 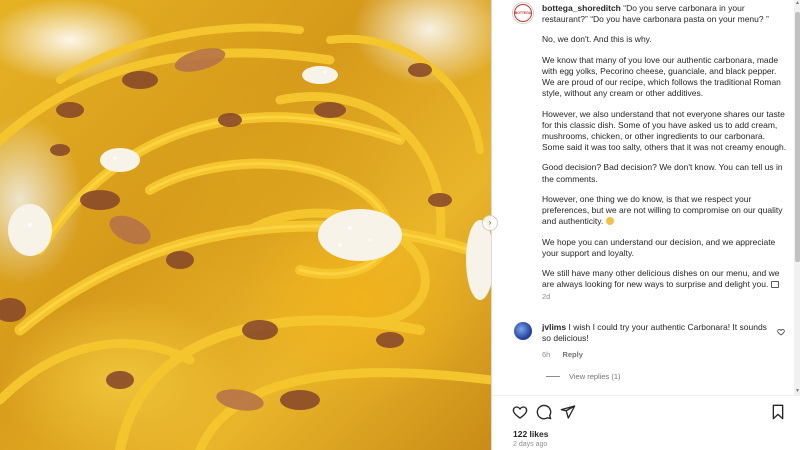 I want to click on scroll-up-icon: ▲, so click(x=797, y=3).